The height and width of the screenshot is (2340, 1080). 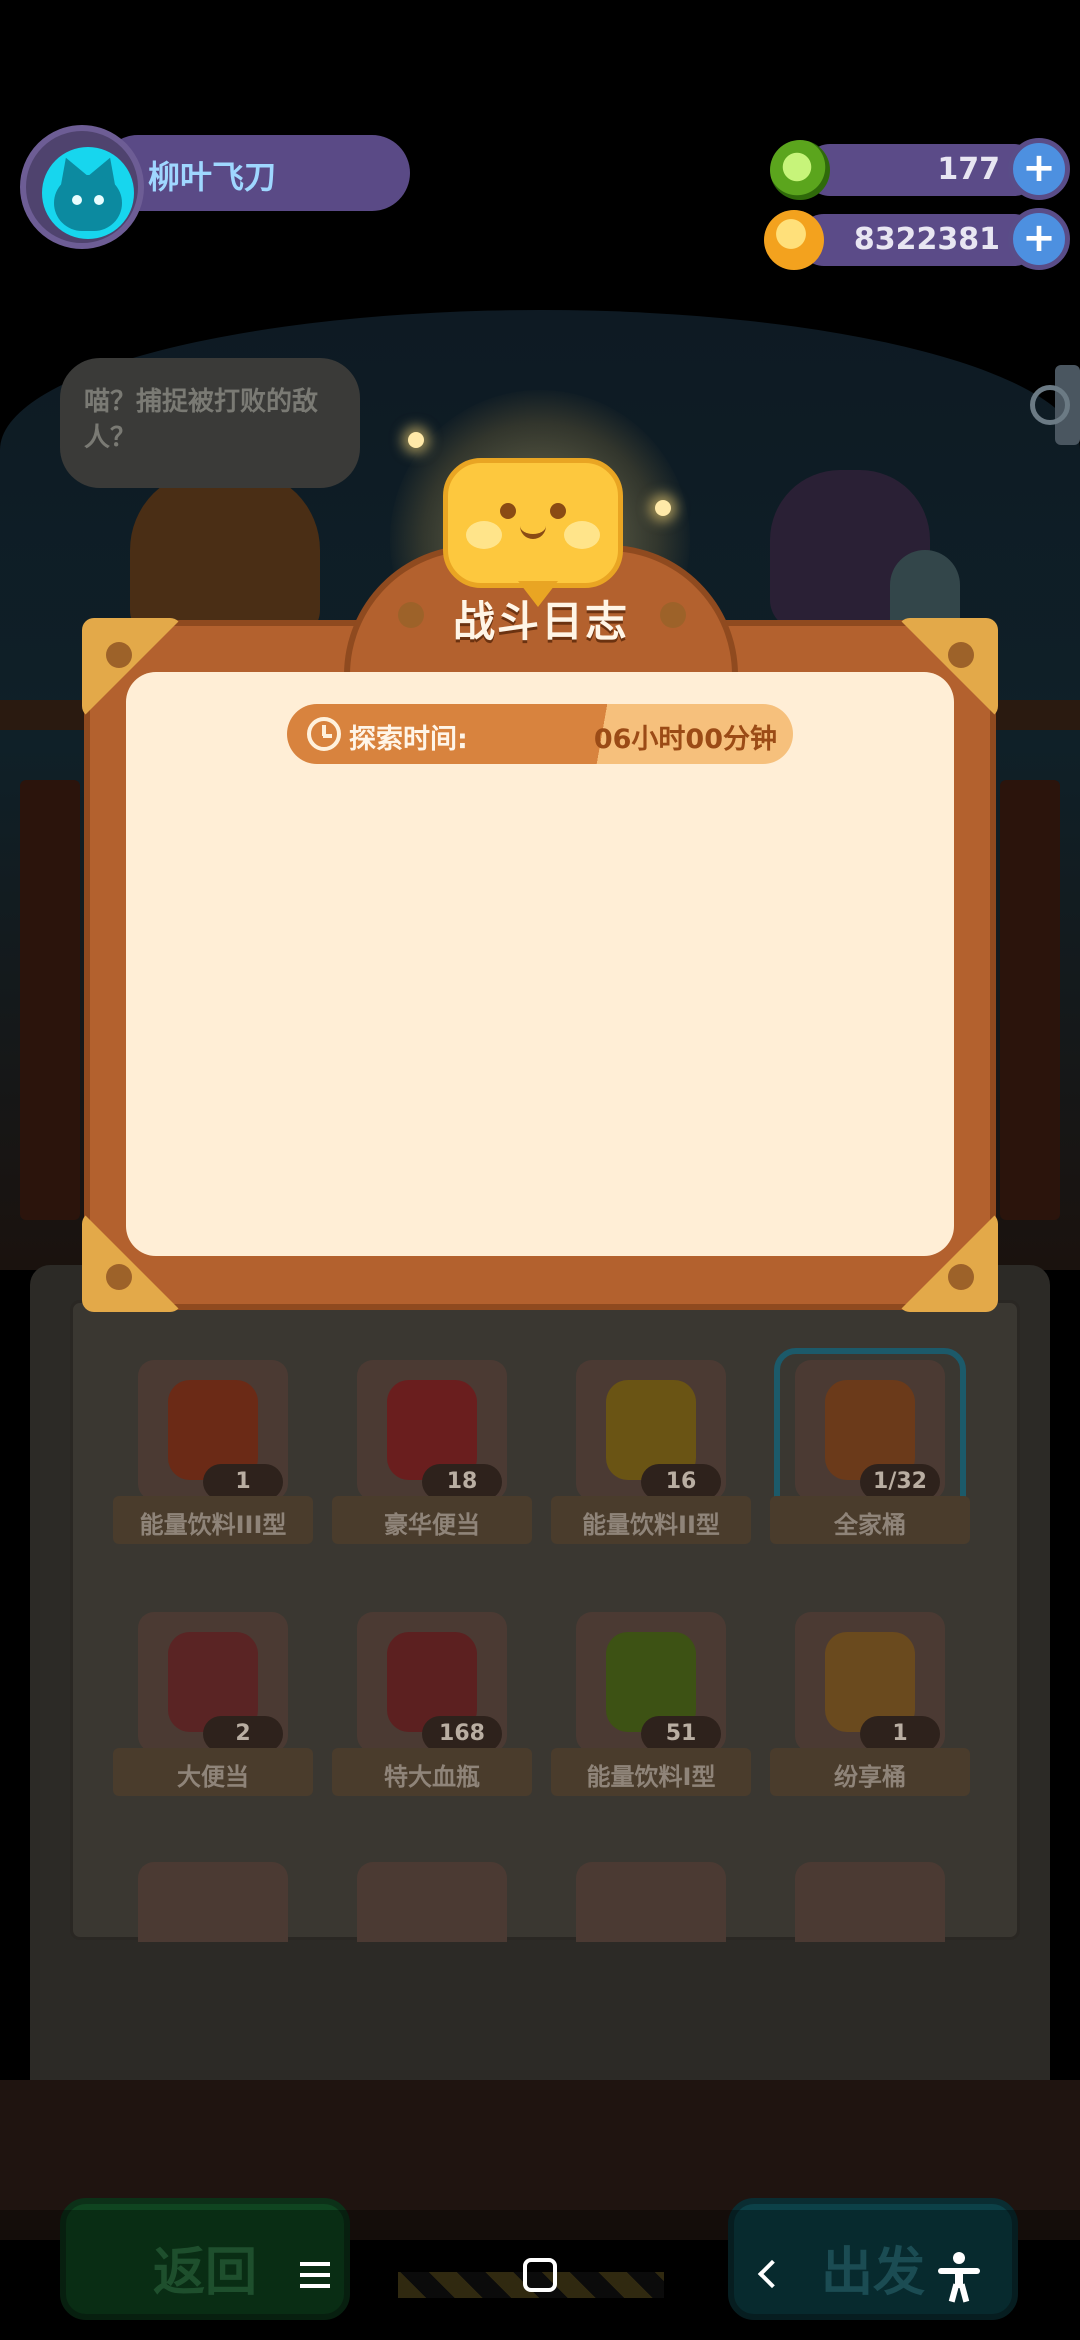 I want to click on item-slot: 2 大便当, so click(x=213, y=1707).